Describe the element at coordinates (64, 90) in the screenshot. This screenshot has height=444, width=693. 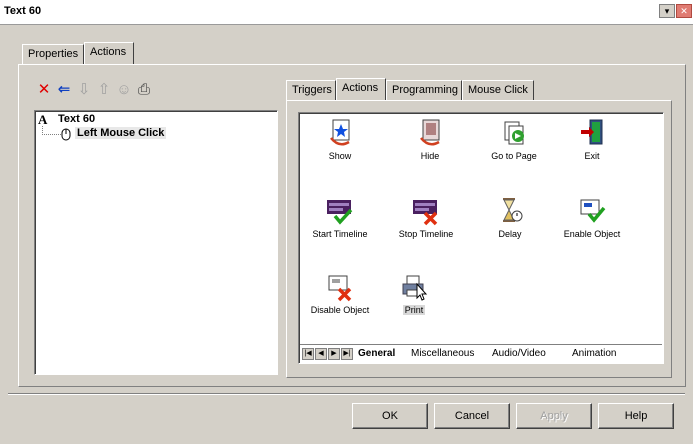
I see `back-arrow-icon: ⇐` at that location.